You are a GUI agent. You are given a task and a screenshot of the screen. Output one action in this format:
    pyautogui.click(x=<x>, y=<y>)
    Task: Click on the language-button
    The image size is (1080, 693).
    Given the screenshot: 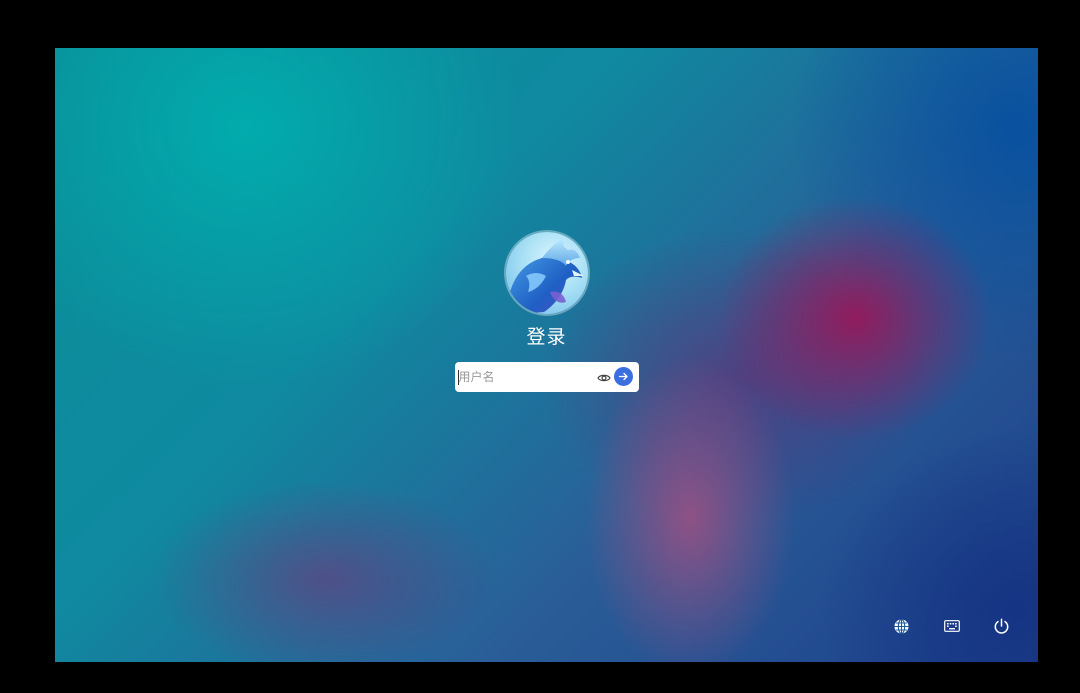 What is the action you would take?
    pyautogui.click(x=901, y=626)
    